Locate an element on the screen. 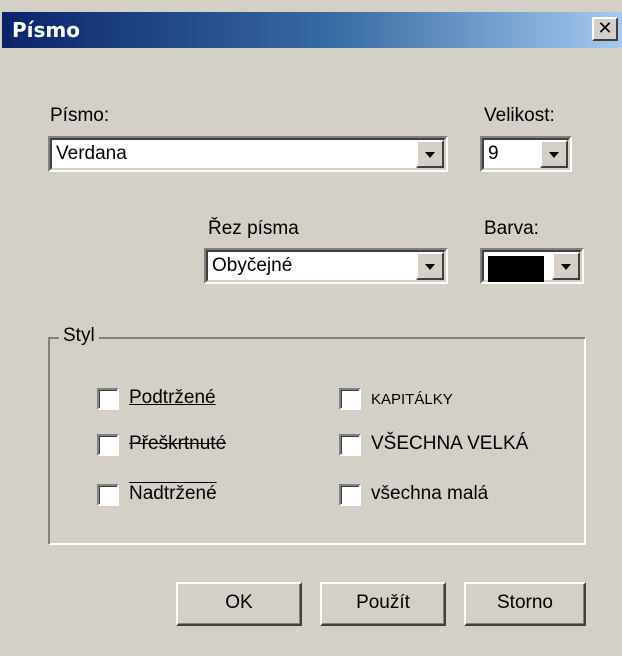 The height and width of the screenshot is (656, 622). color-label: Barva: is located at coordinates (511, 228).